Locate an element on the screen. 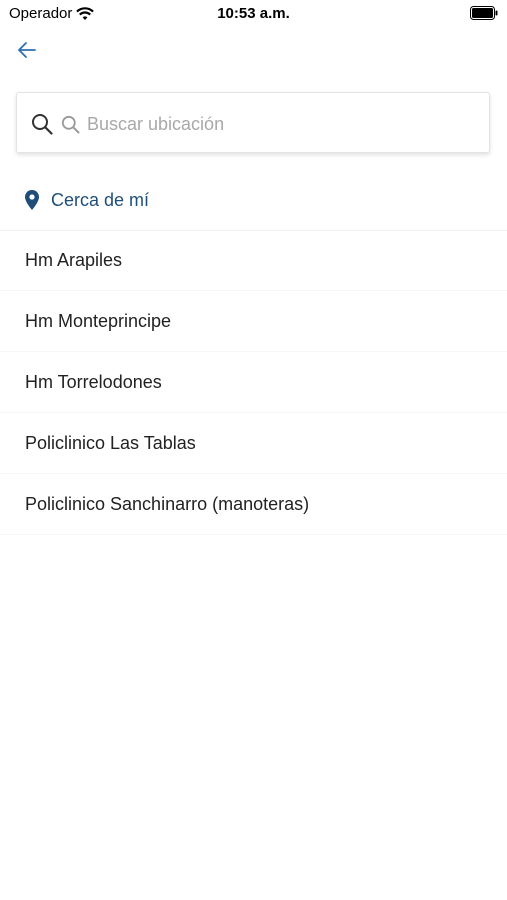 The height and width of the screenshot is (900, 507). location-label: Policlinico Sanchinarro (manoteras) is located at coordinates (167, 503).